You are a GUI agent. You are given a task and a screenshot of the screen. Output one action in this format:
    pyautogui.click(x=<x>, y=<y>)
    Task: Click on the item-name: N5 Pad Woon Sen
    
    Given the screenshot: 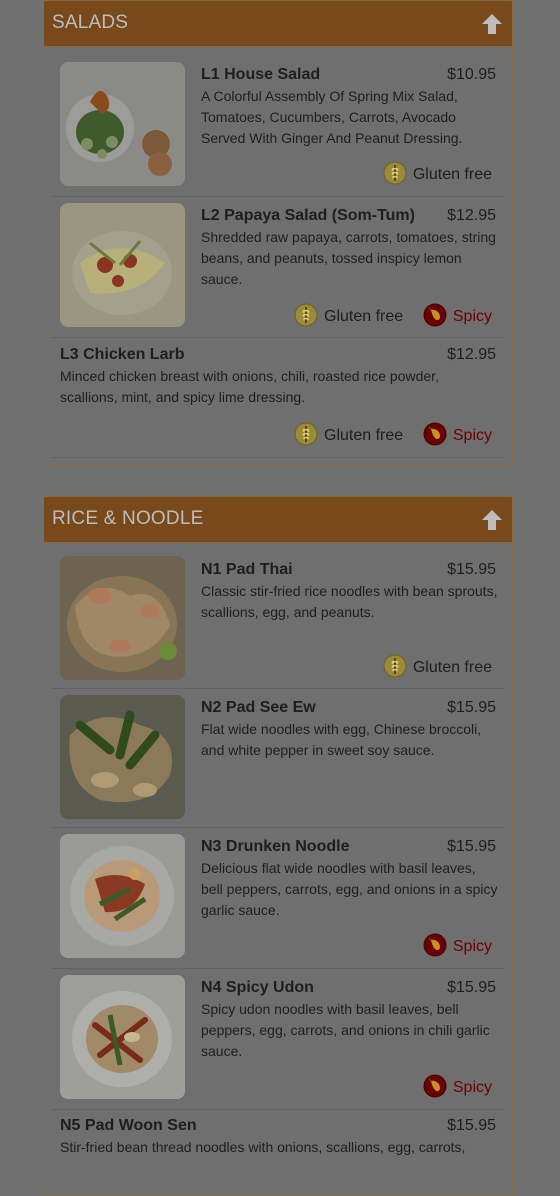 What is the action you would take?
    pyautogui.click(x=128, y=1125)
    